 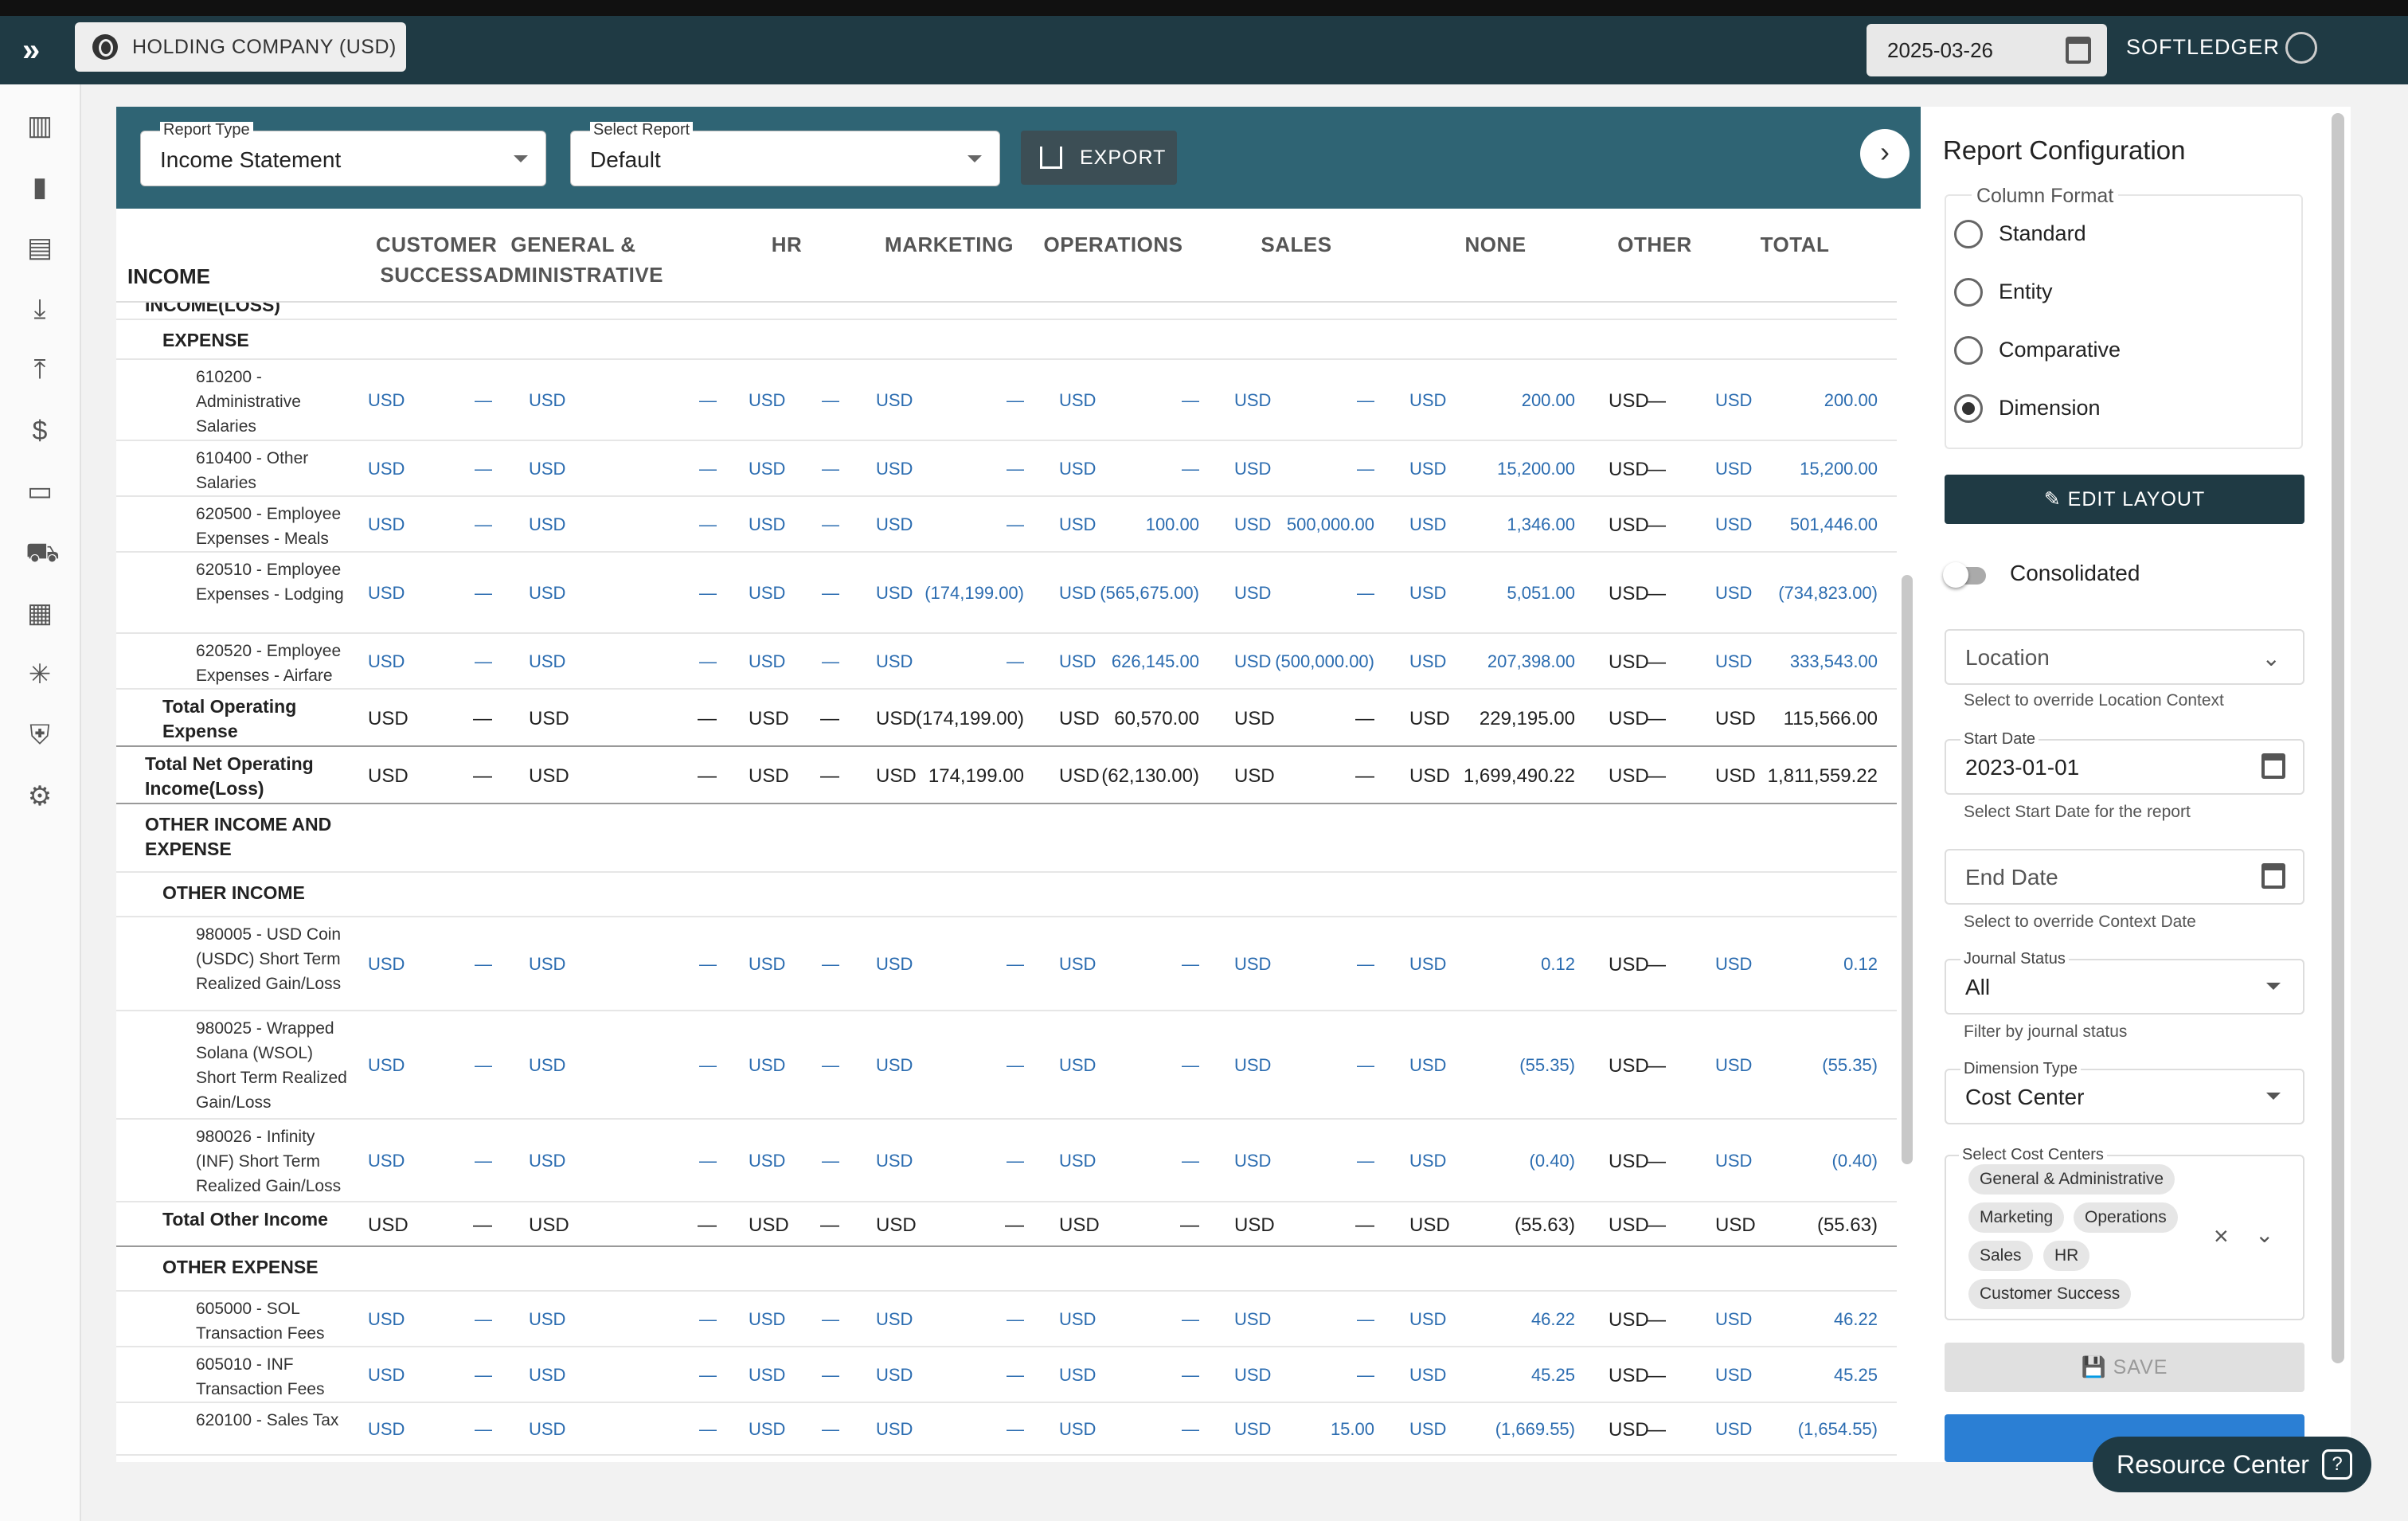 I want to click on cost-center-chip: Marketing, so click(x=2016, y=1217).